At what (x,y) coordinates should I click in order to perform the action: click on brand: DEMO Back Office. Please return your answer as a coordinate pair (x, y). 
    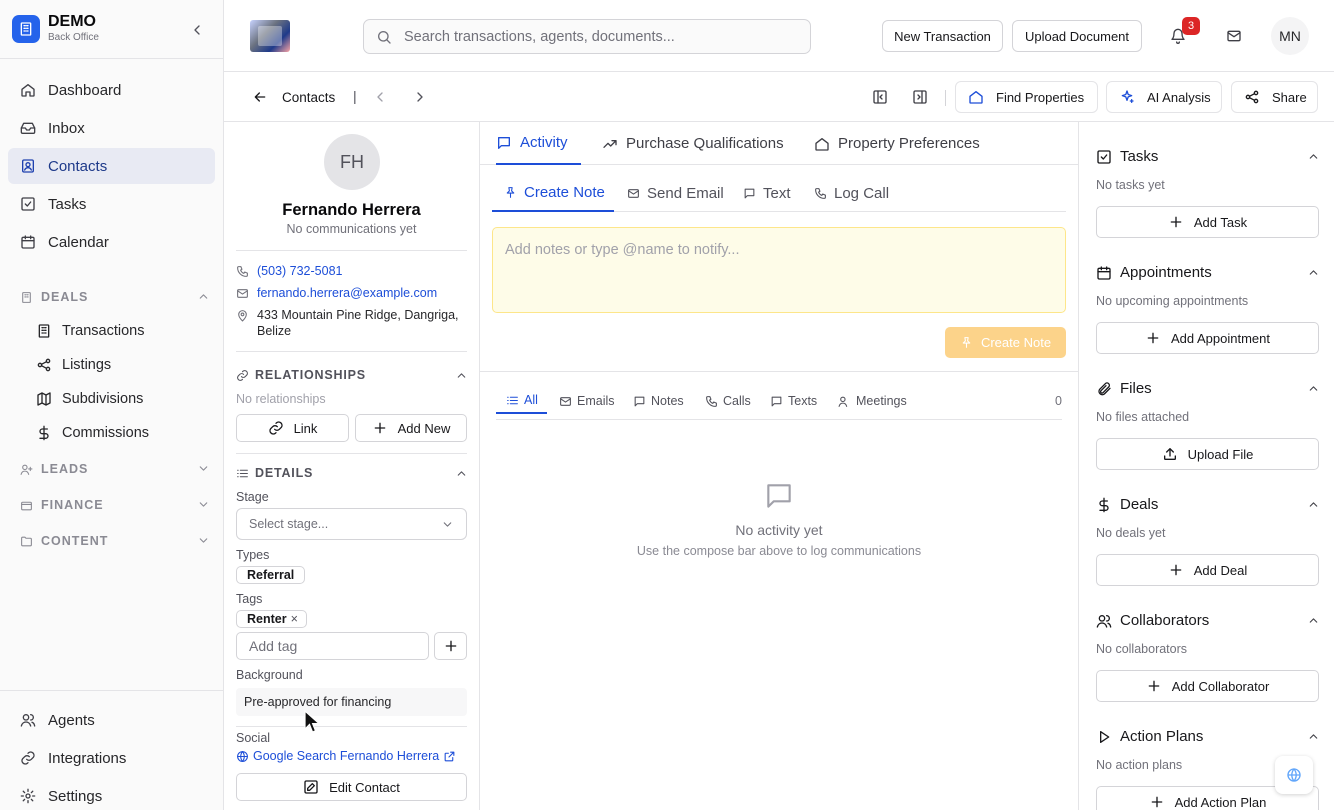
    Looking at the image, I should click on (55, 29).